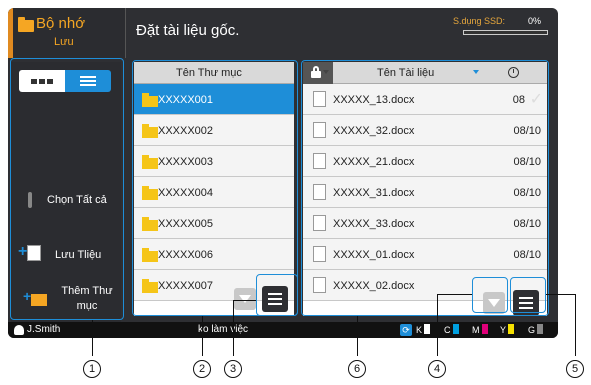 The image size is (591, 385). I want to click on callout-bracket-folder-menu, so click(277, 295).